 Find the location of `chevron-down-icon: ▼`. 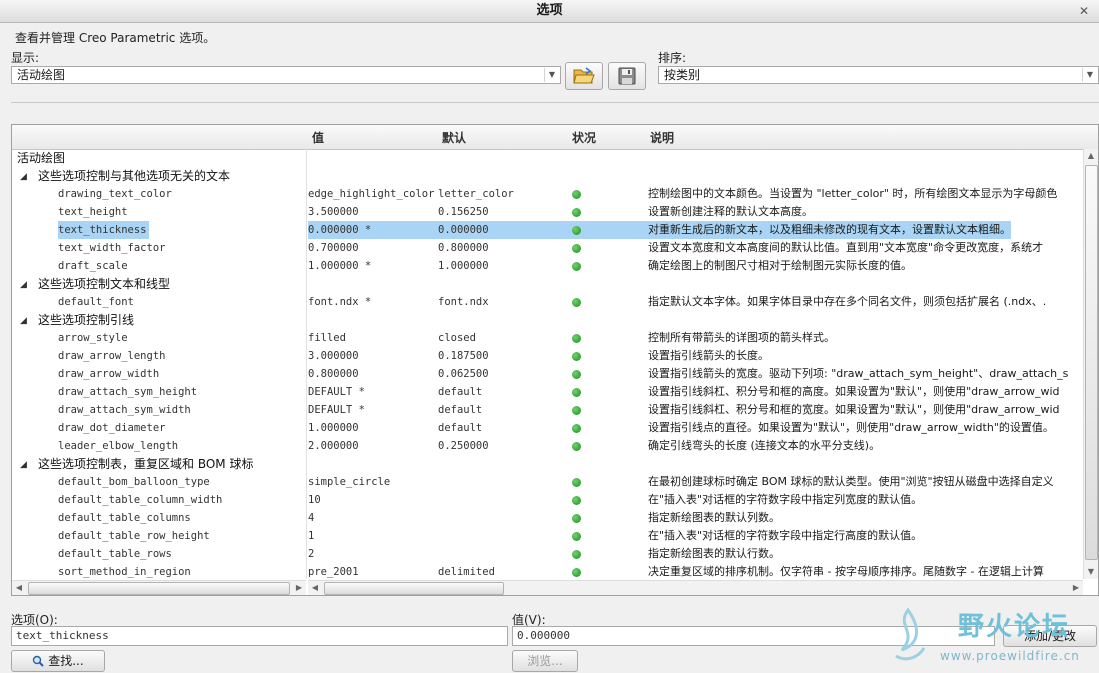

chevron-down-icon: ▼ is located at coordinates (1089, 75).